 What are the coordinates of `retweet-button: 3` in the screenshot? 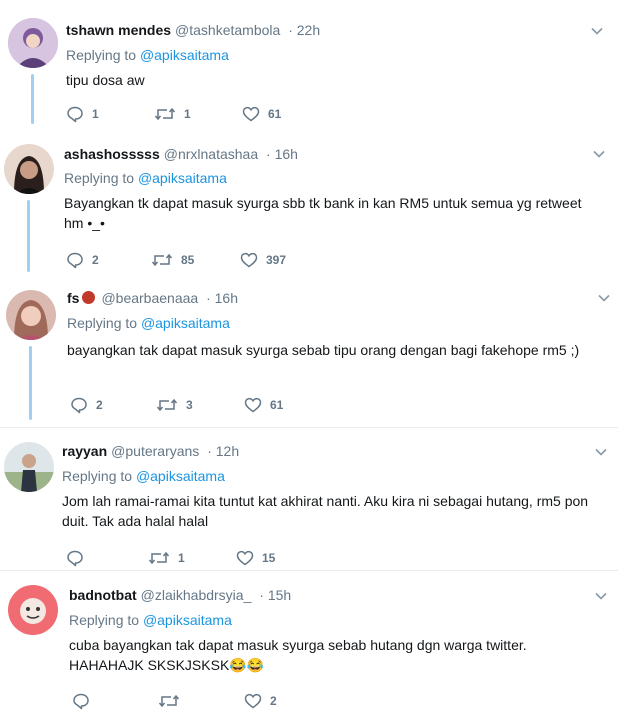 It's located at (174, 405).